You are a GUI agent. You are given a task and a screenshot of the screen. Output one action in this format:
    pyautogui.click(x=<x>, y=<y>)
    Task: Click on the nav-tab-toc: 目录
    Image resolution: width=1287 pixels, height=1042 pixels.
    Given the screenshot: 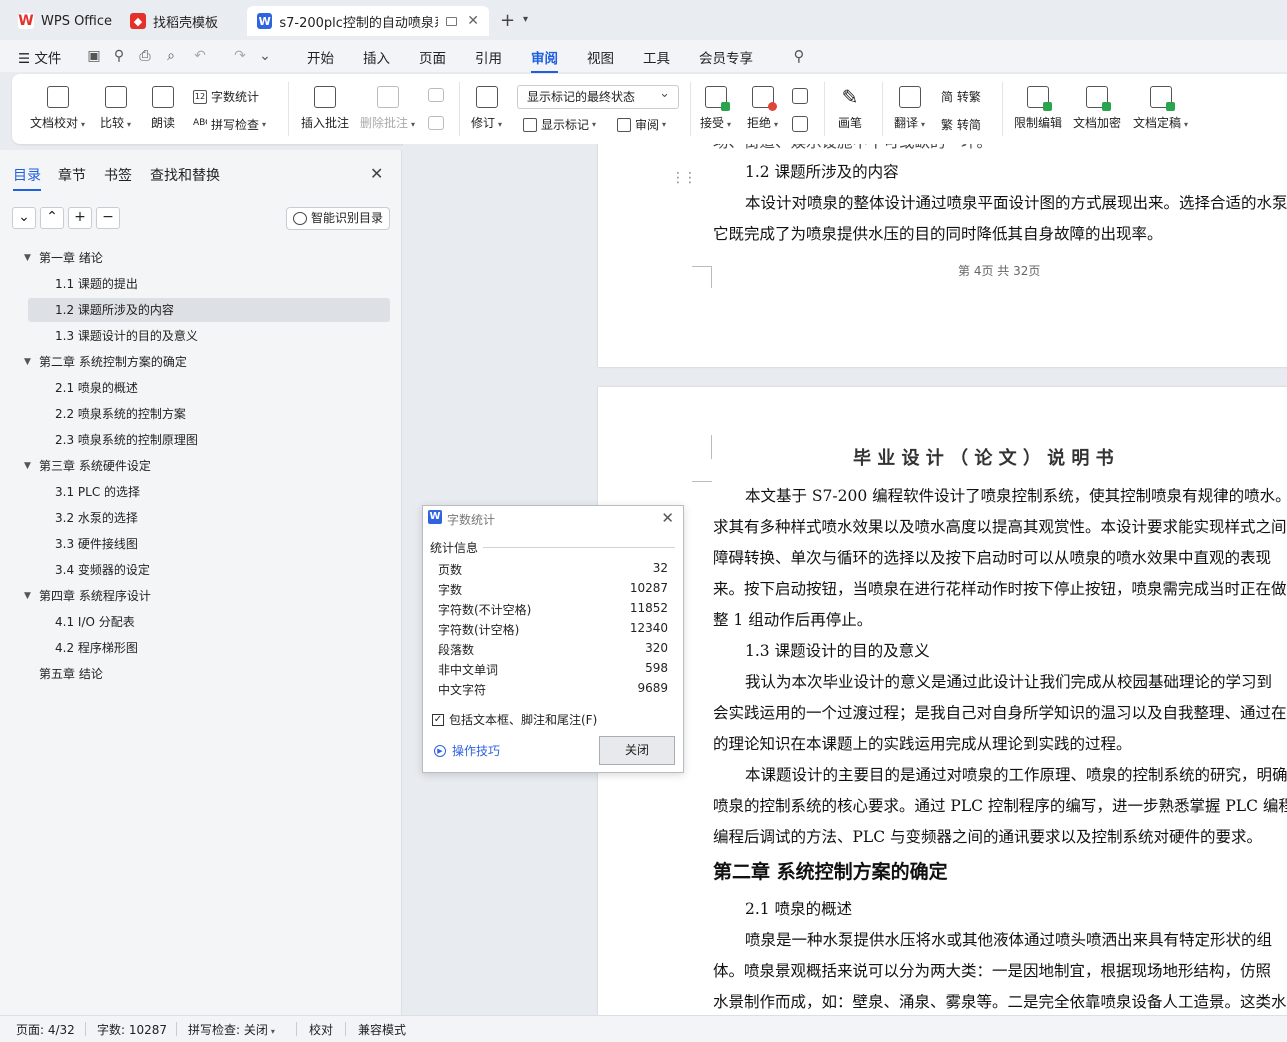 What is the action you would take?
    pyautogui.click(x=27, y=178)
    